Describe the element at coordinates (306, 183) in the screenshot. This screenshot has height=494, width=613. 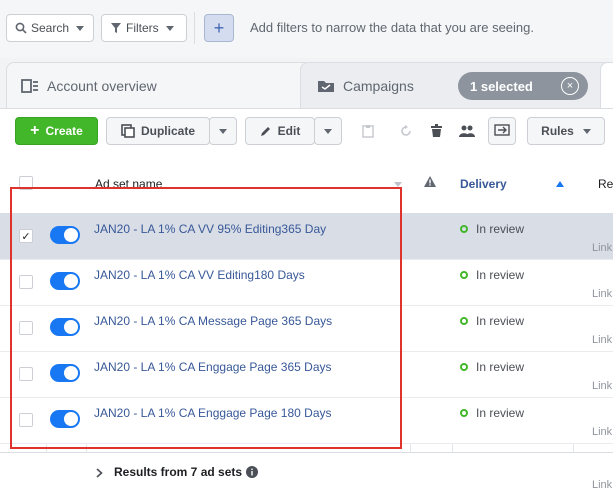
I see `table-header: Ad set name Delivery Re` at that location.